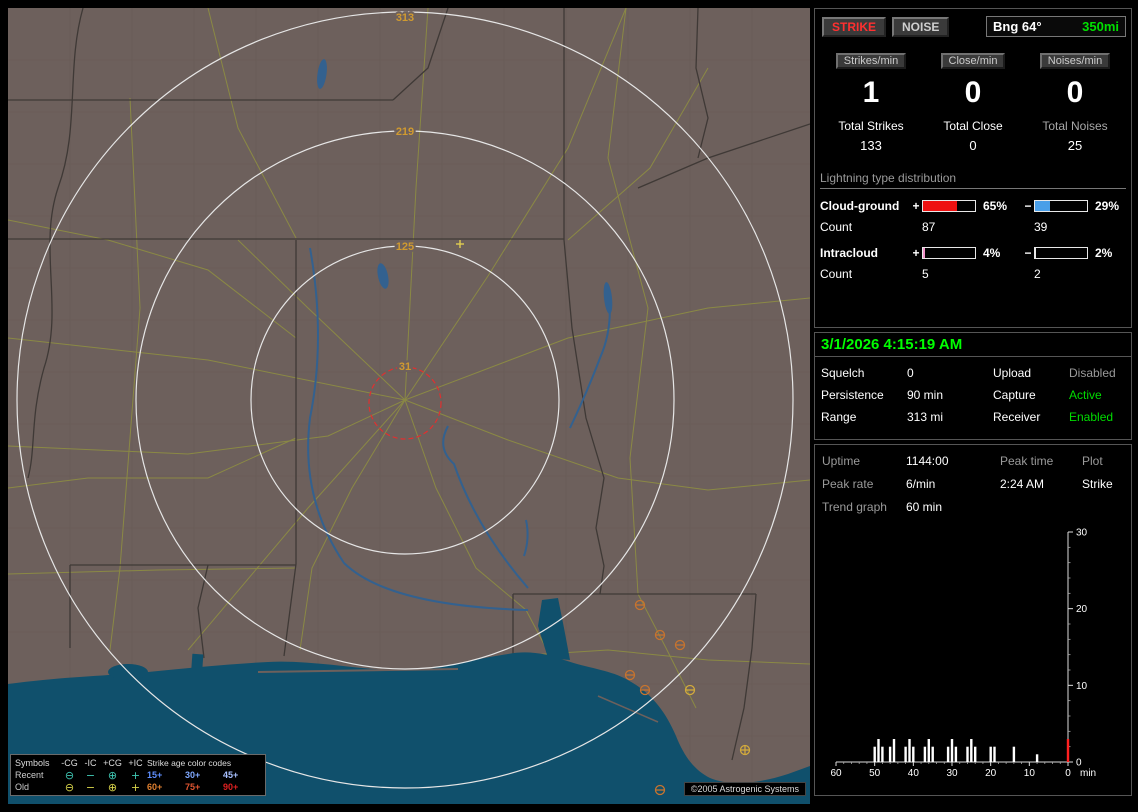 Image resolution: width=1138 pixels, height=812 pixels. What do you see at coordinates (1017, 417) in the screenshot?
I see `receiver-label: Receiver` at bounding box center [1017, 417].